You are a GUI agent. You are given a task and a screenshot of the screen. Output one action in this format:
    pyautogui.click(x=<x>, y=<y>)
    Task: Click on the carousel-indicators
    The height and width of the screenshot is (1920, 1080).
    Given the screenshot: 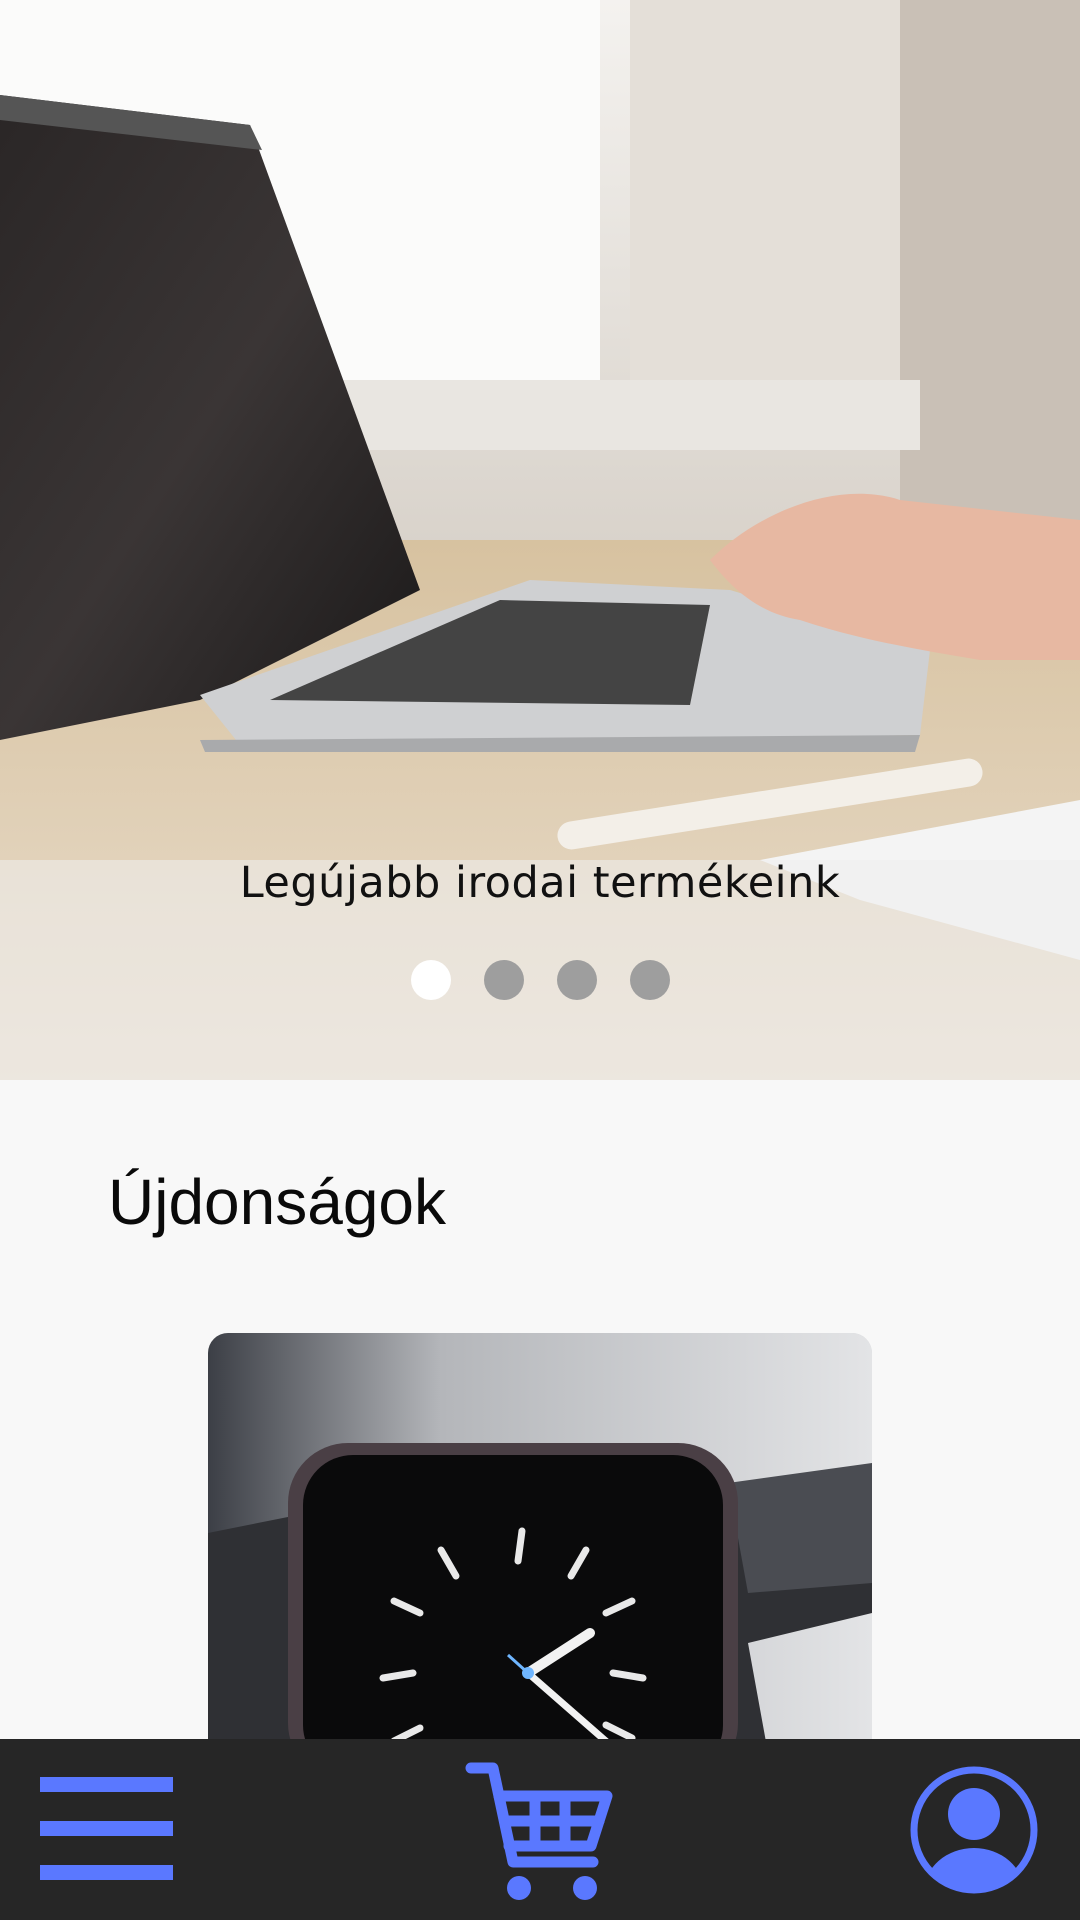 What is the action you would take?
    pyautogui.click(x=540, y=980)
    